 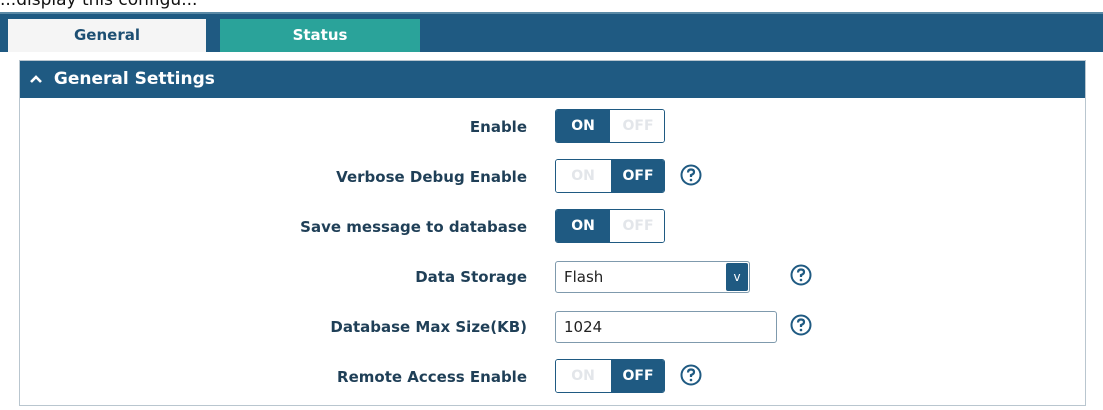 I want to click on data-storage-value: Flash, so click(x=584, y=277).